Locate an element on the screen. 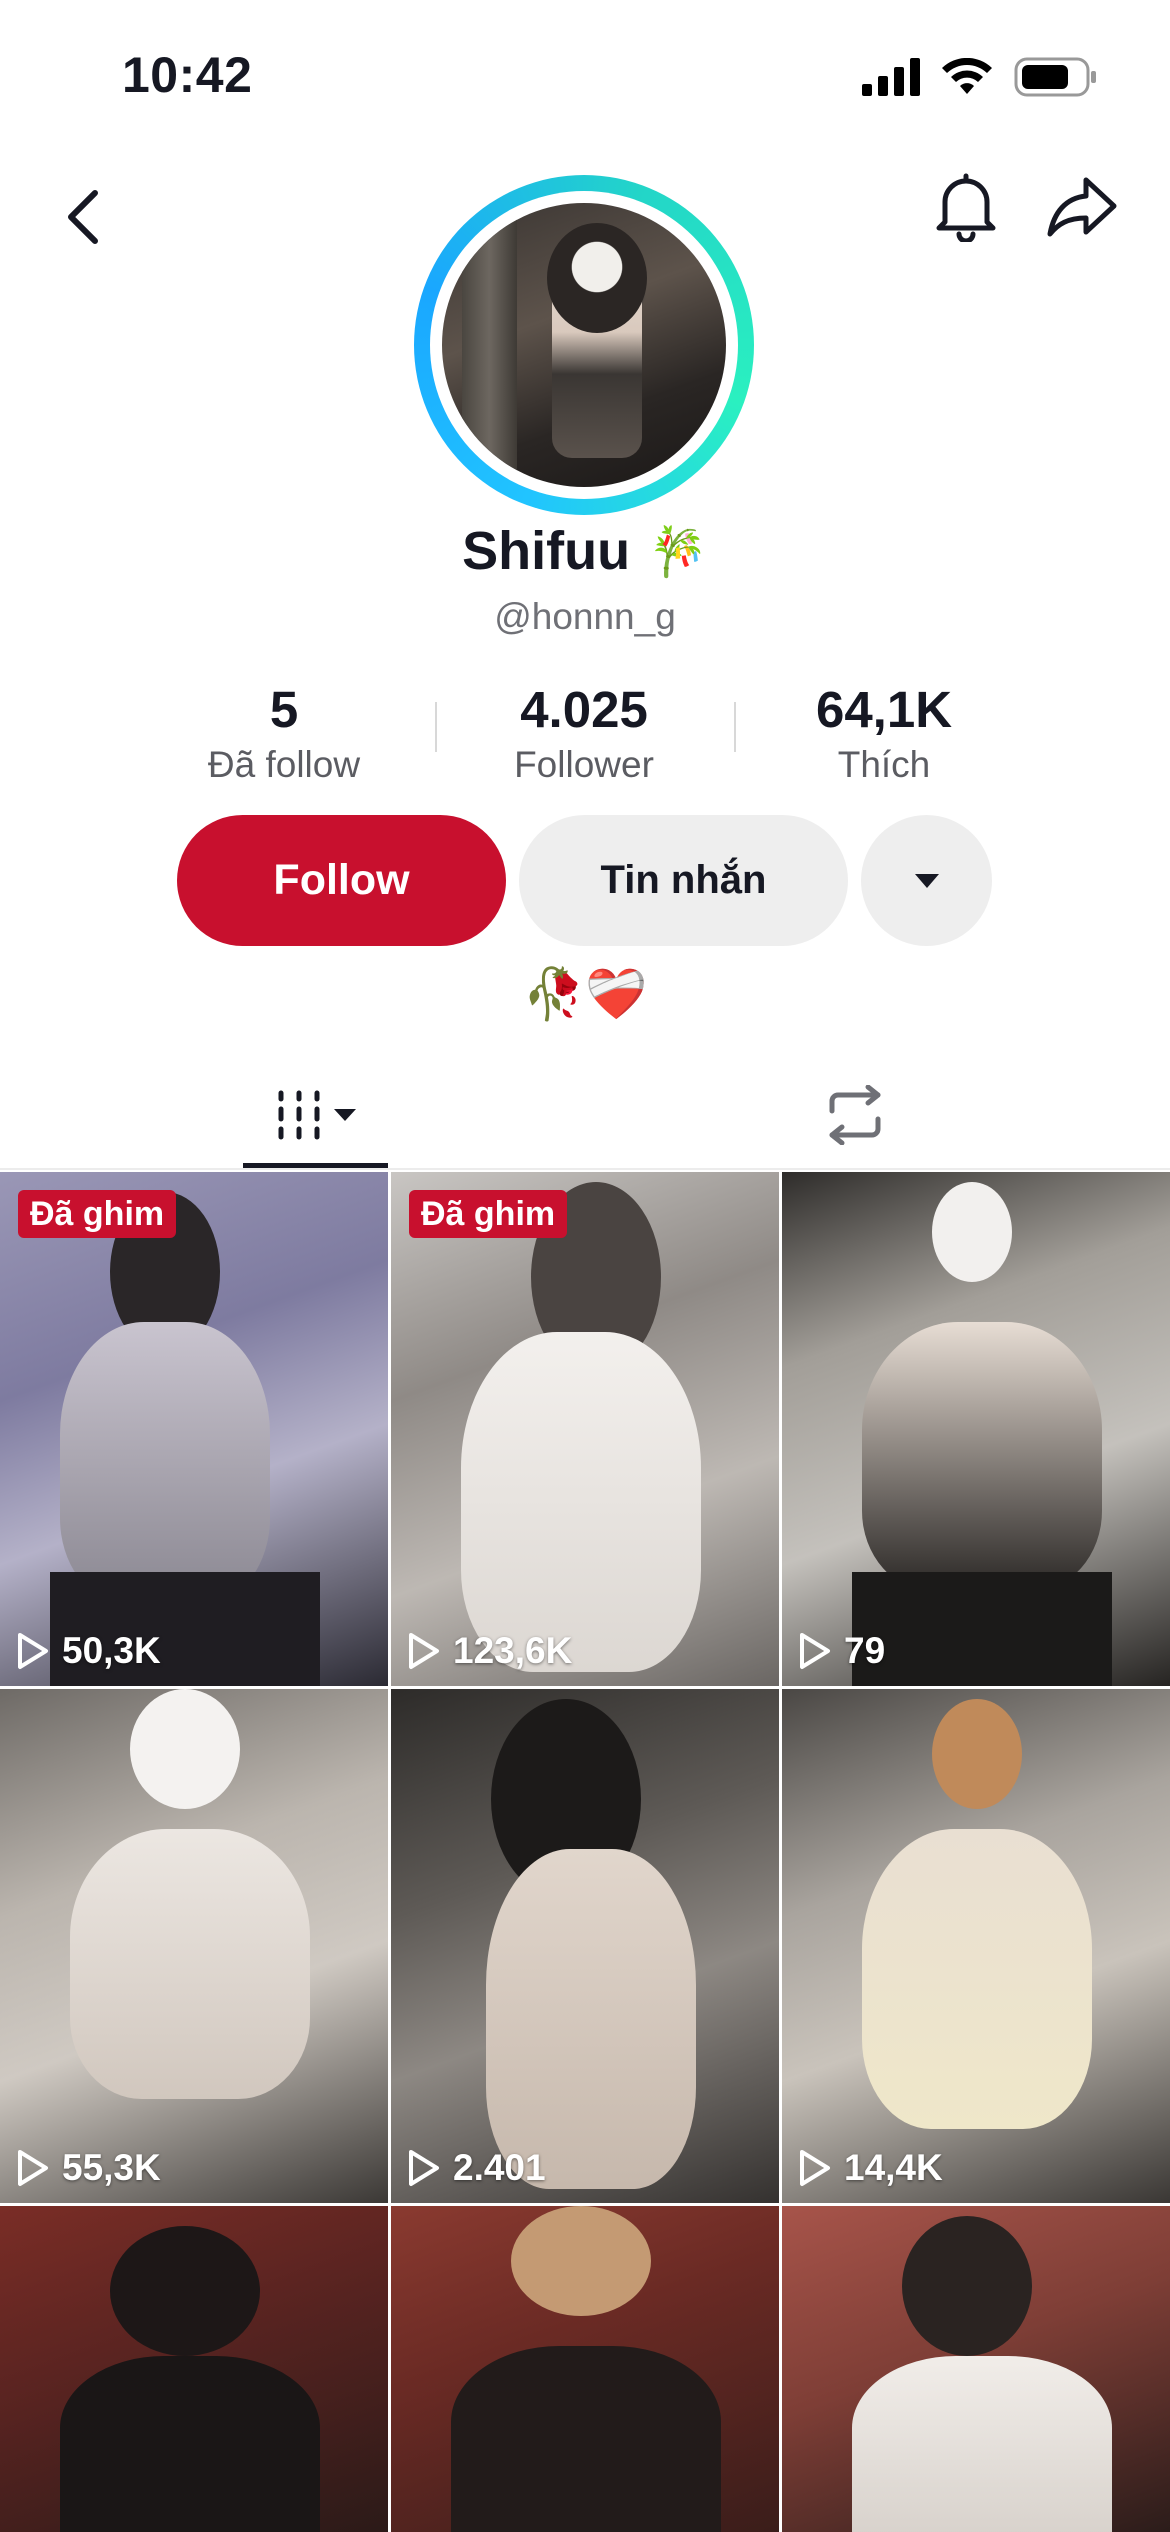  view-count: 55,3K is located at coordinates (88, 2168).